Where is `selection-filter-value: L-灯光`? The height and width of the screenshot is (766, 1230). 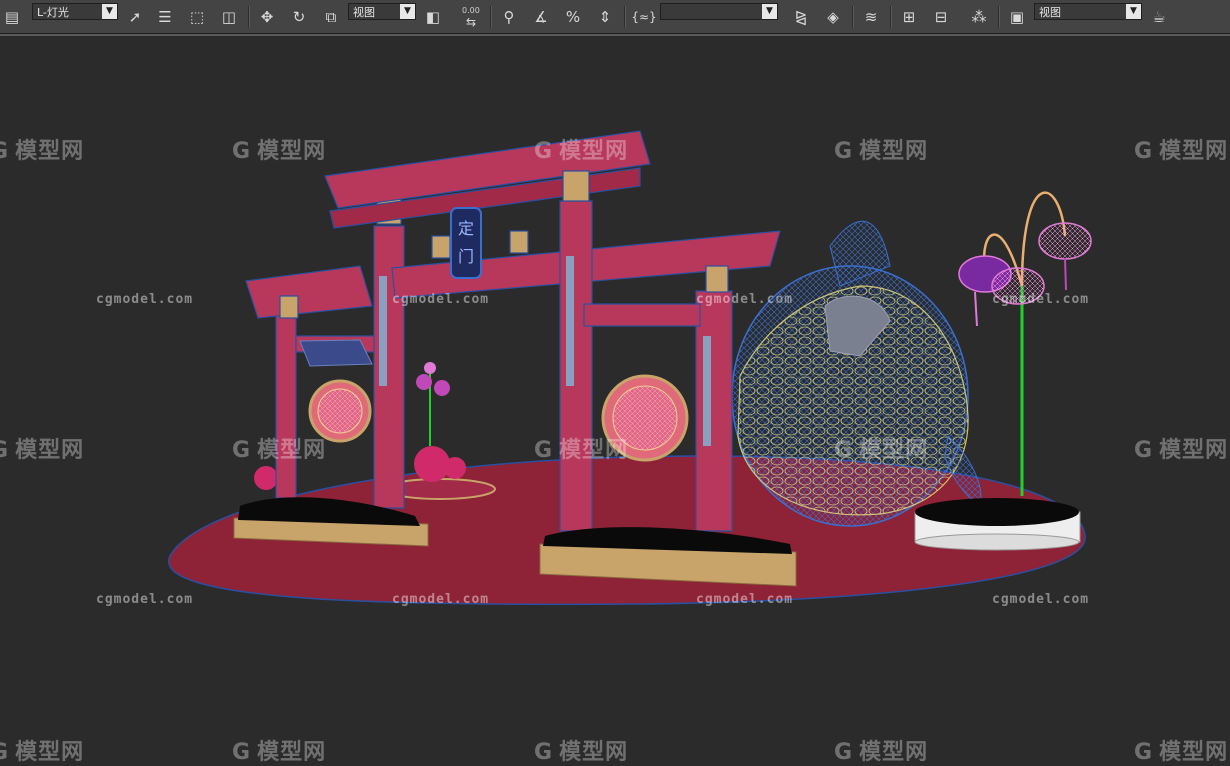 selection-filter-value: L-灯光 is located at coordinates (53, 12).